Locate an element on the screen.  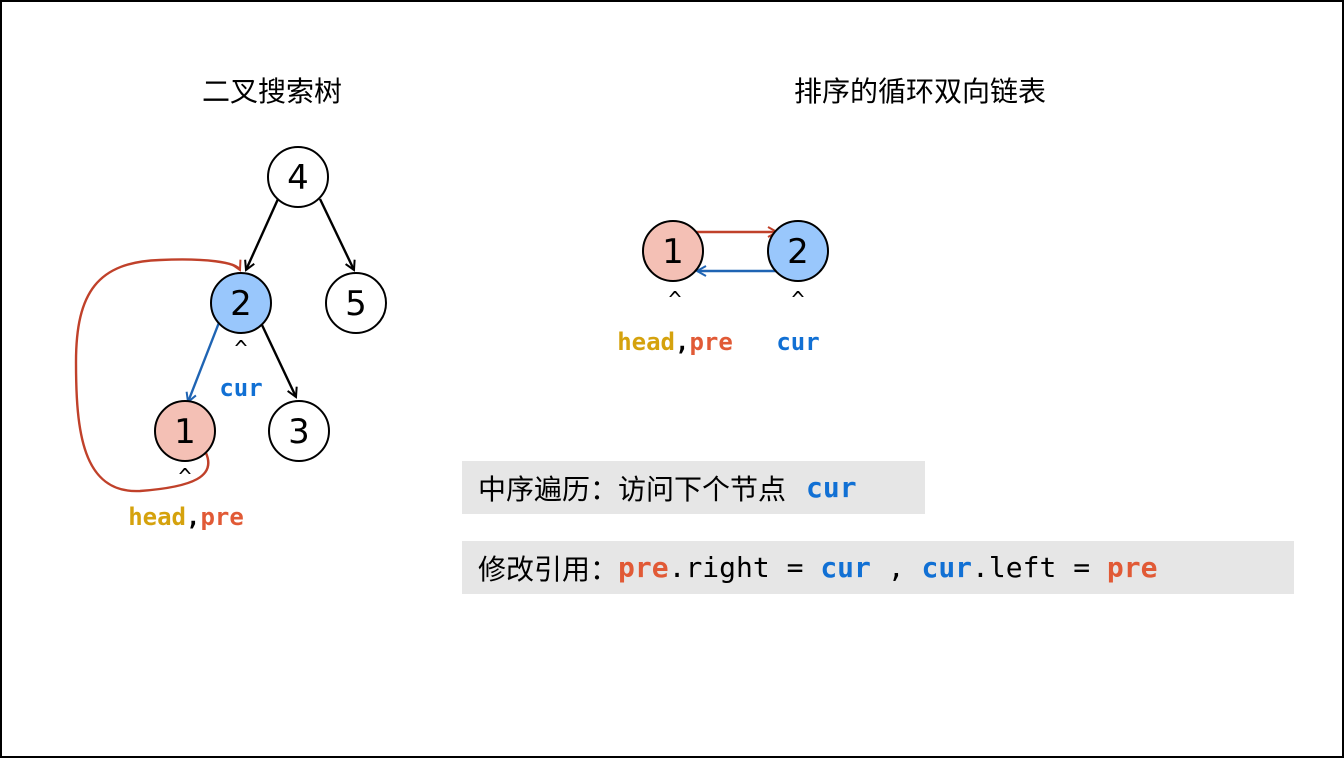
tree-pointer-comma: , is located at coordinates (193, 517).